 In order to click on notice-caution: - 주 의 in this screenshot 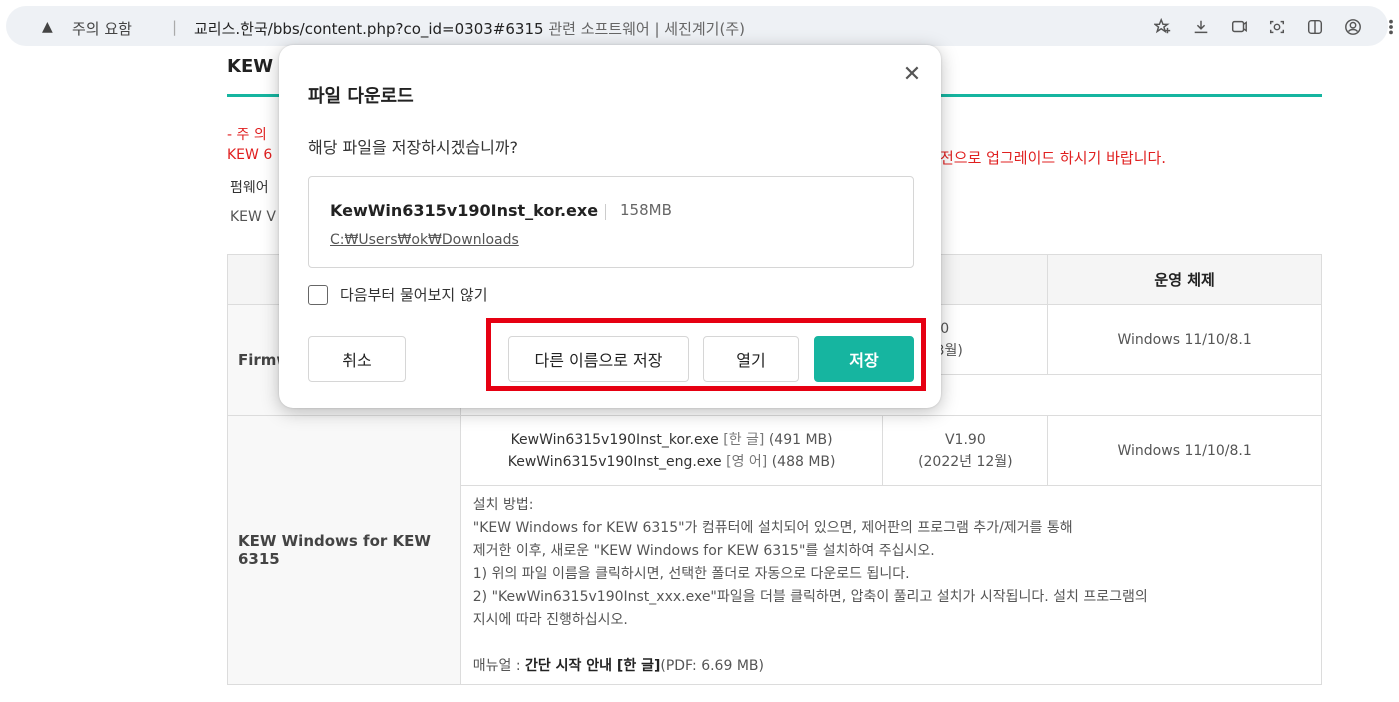, I will do `click(247, 135)`.